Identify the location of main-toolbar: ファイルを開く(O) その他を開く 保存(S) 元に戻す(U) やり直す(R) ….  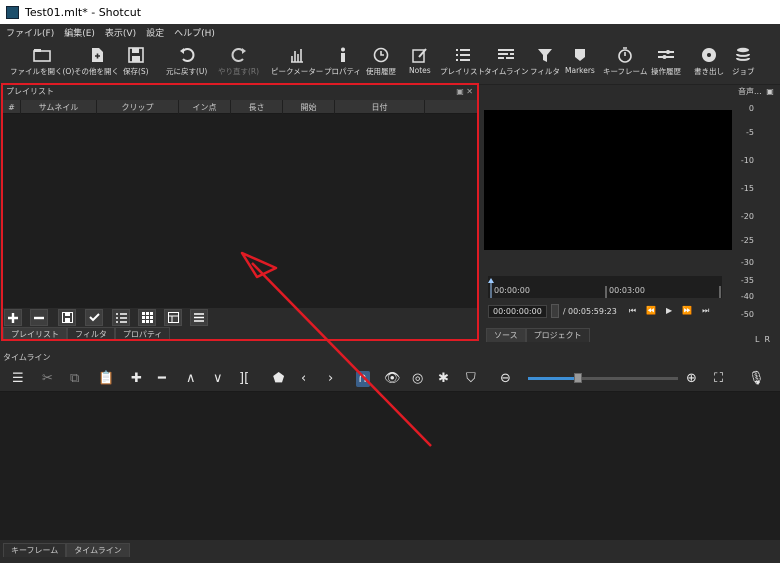
(390, 63).